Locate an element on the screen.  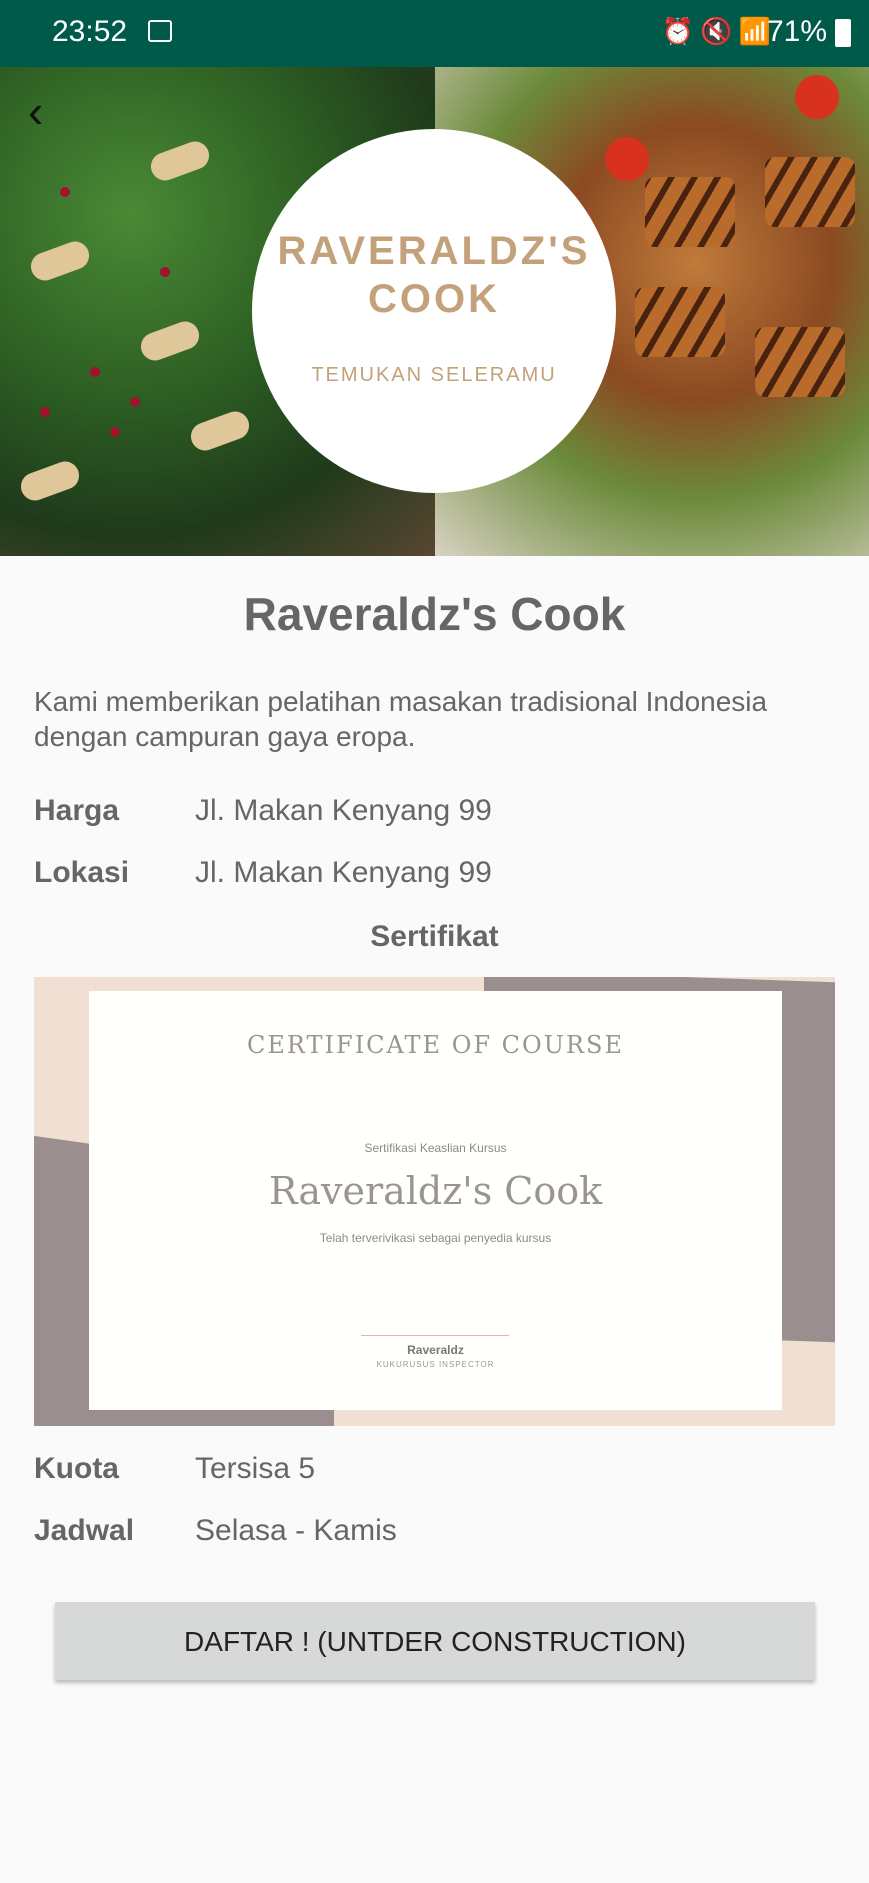
status-time: 23:52 is located at coordinates (90, 31).